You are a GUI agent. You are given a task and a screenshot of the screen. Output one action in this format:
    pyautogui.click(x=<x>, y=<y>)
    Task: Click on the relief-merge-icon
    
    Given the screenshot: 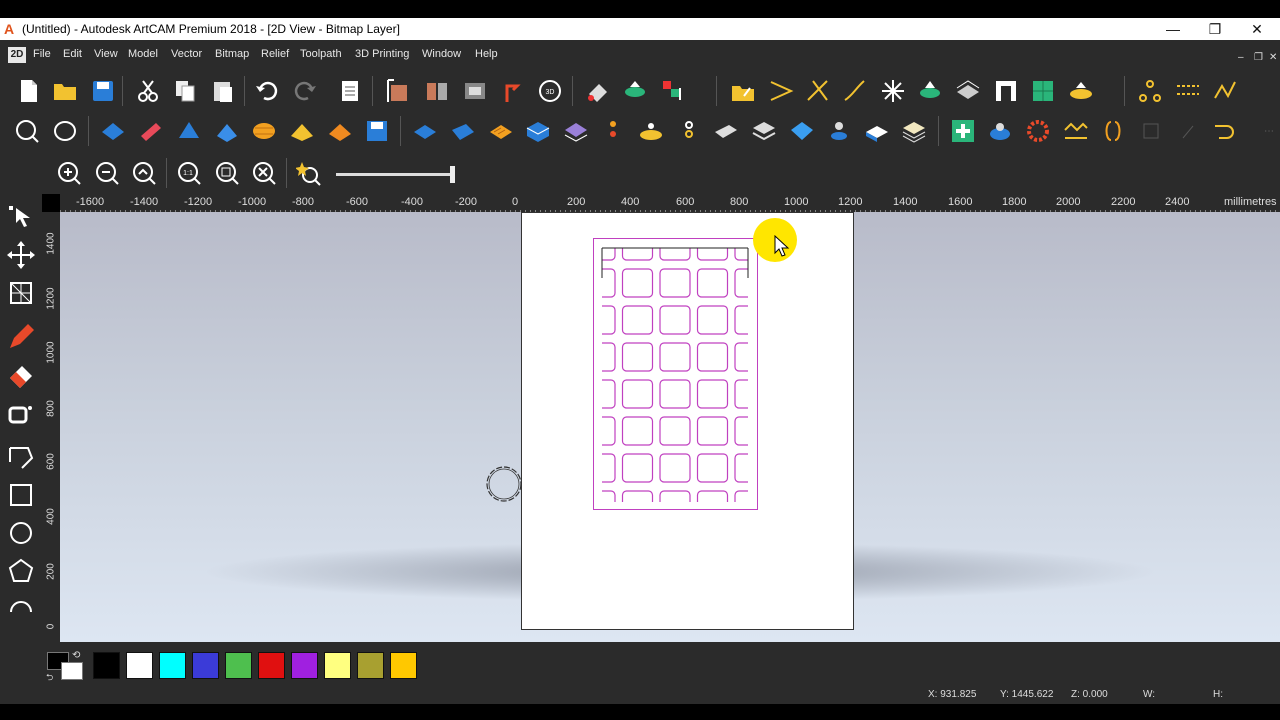 What is the action you would take?
    pyautogui.click(x=839, y=131)
    